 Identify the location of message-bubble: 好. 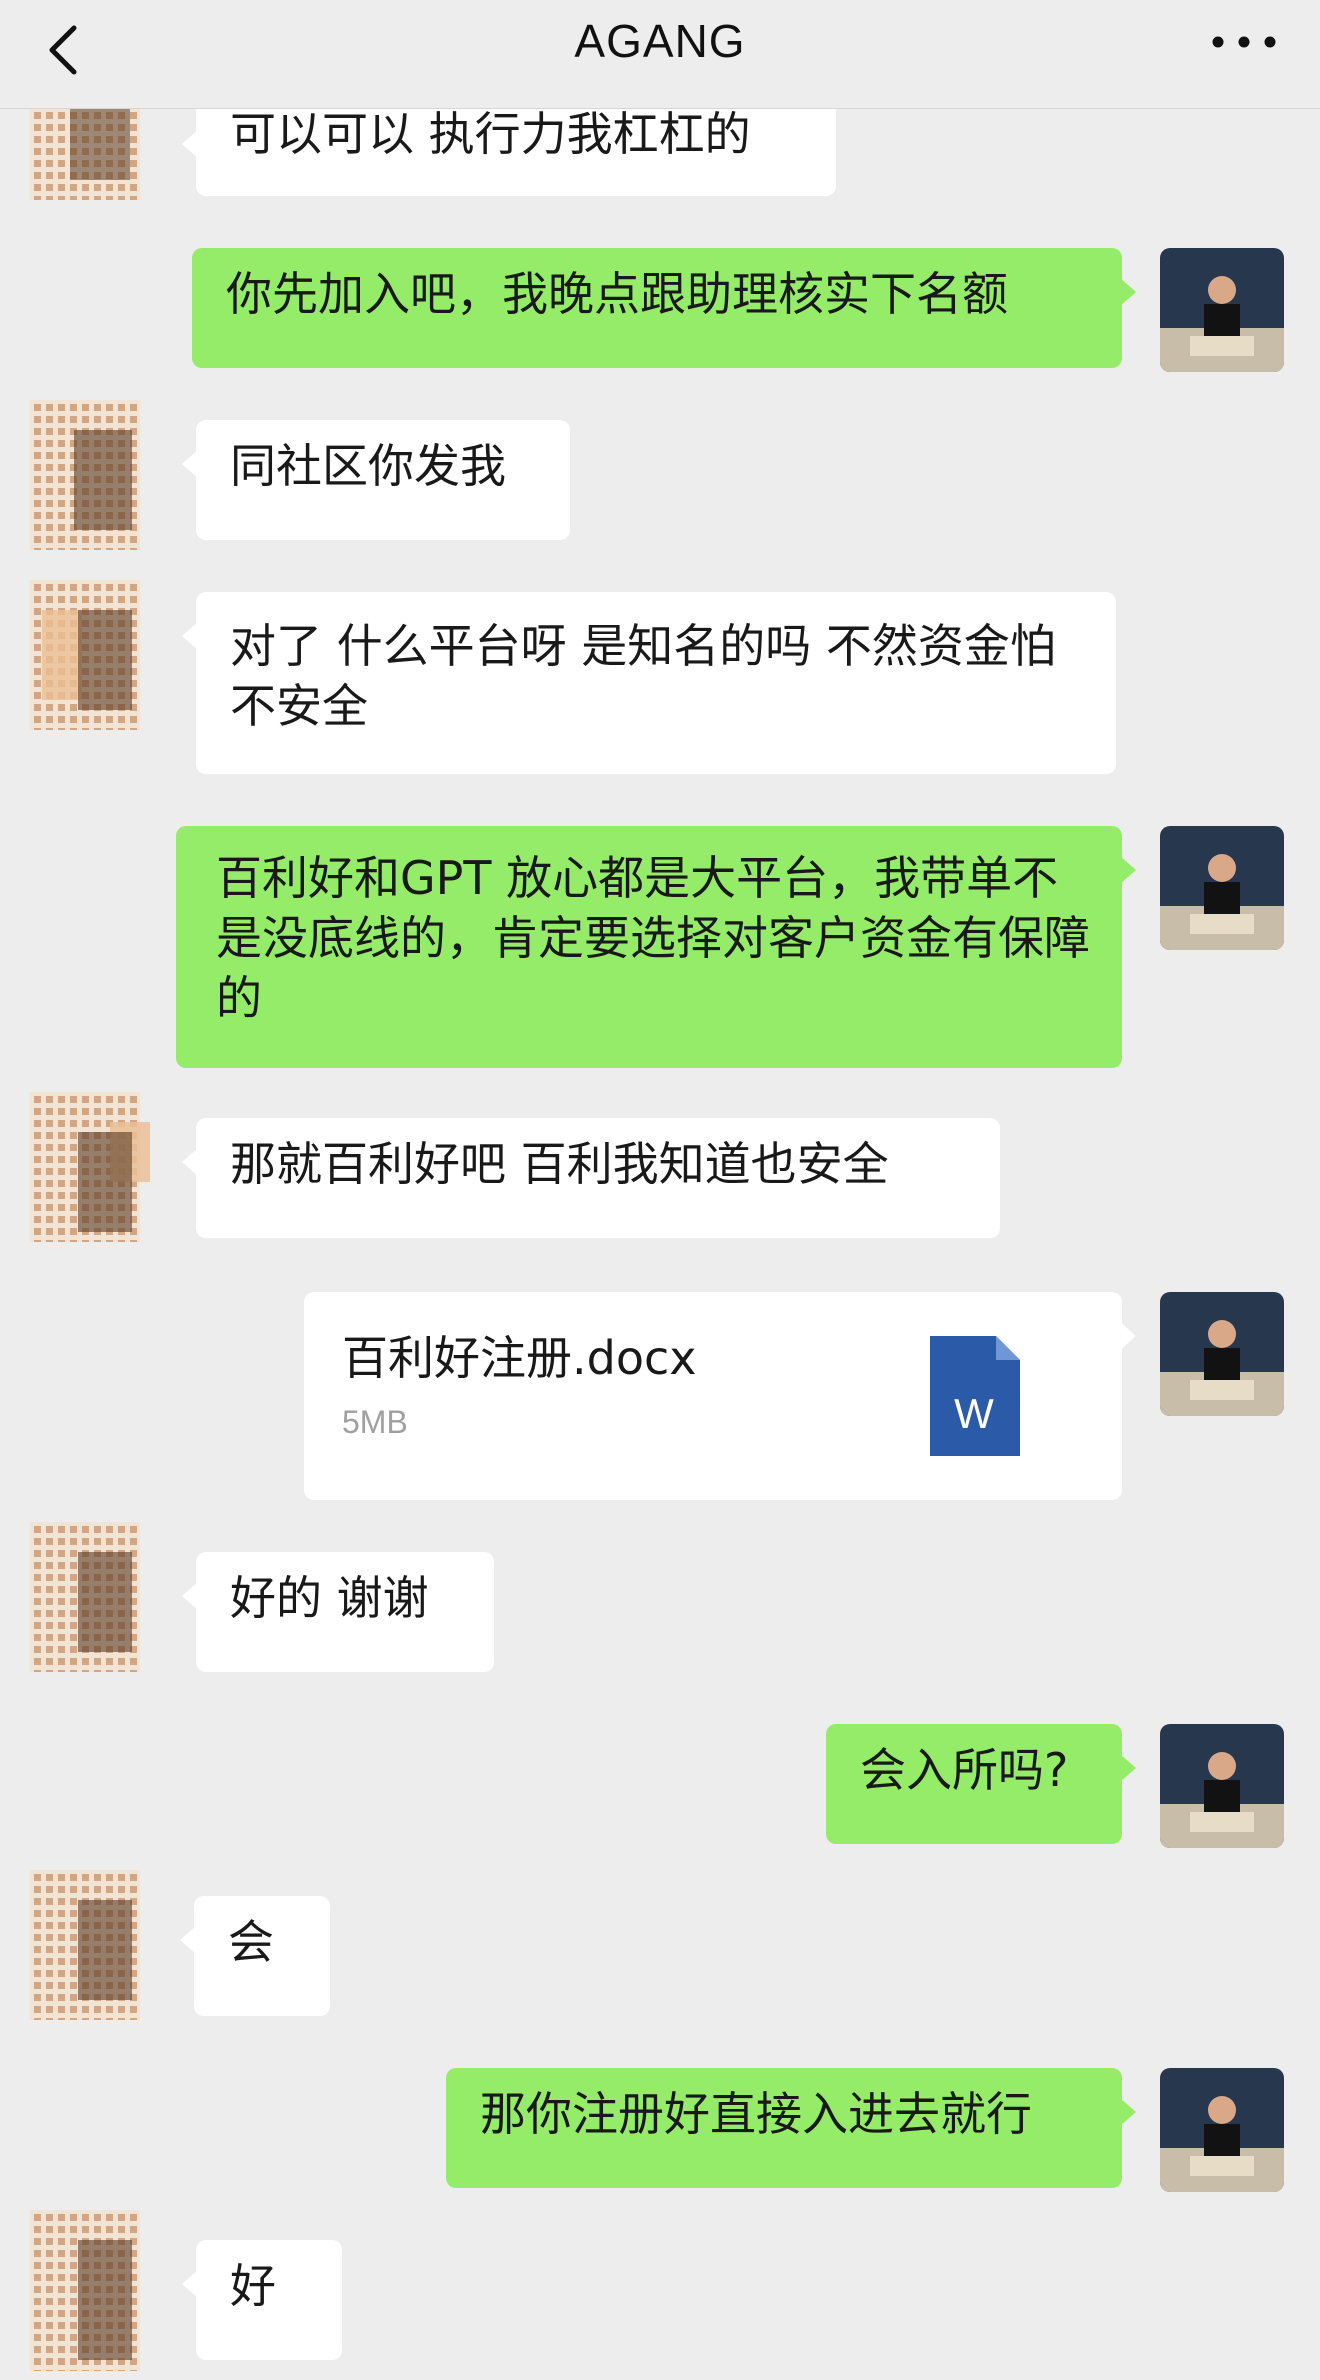
(262, 2300).